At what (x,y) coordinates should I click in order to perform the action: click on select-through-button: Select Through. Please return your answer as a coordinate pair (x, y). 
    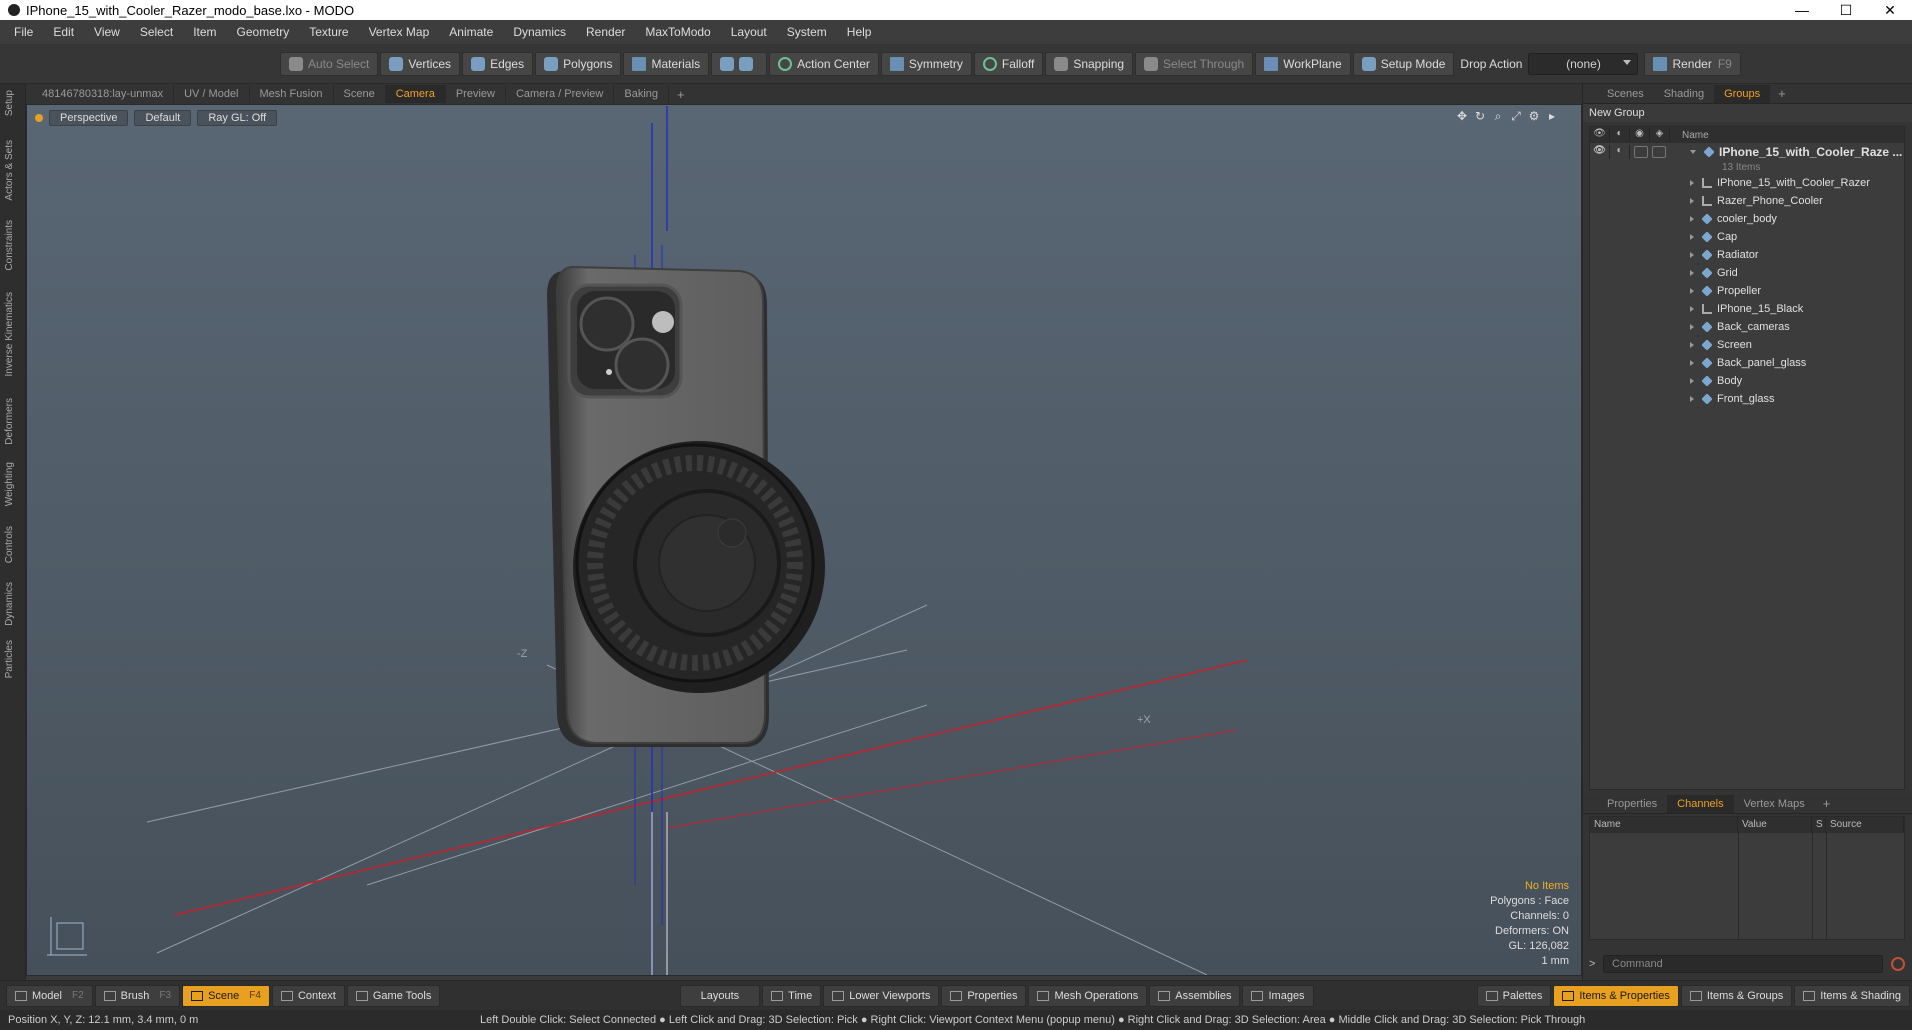
    Looking at the image, I should click on (1194, 63).